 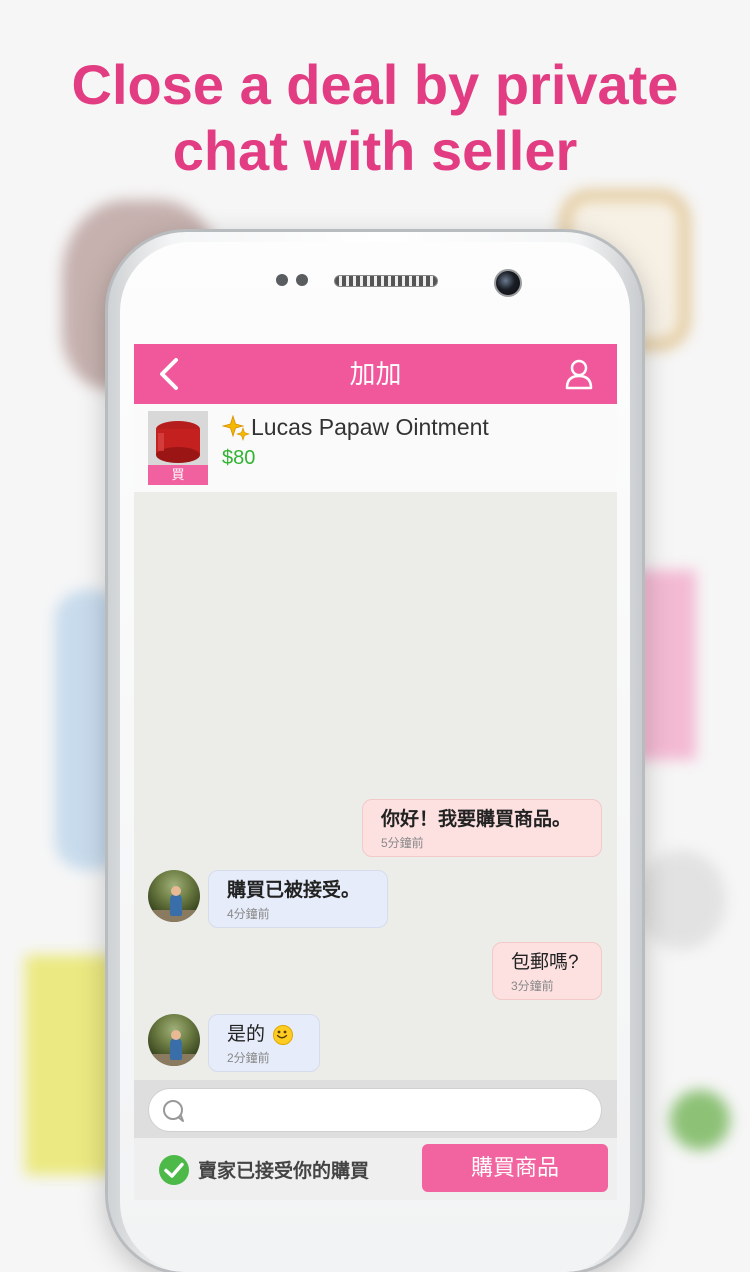 I want to click on message-text: 是的, so click(x=264, y=1035).